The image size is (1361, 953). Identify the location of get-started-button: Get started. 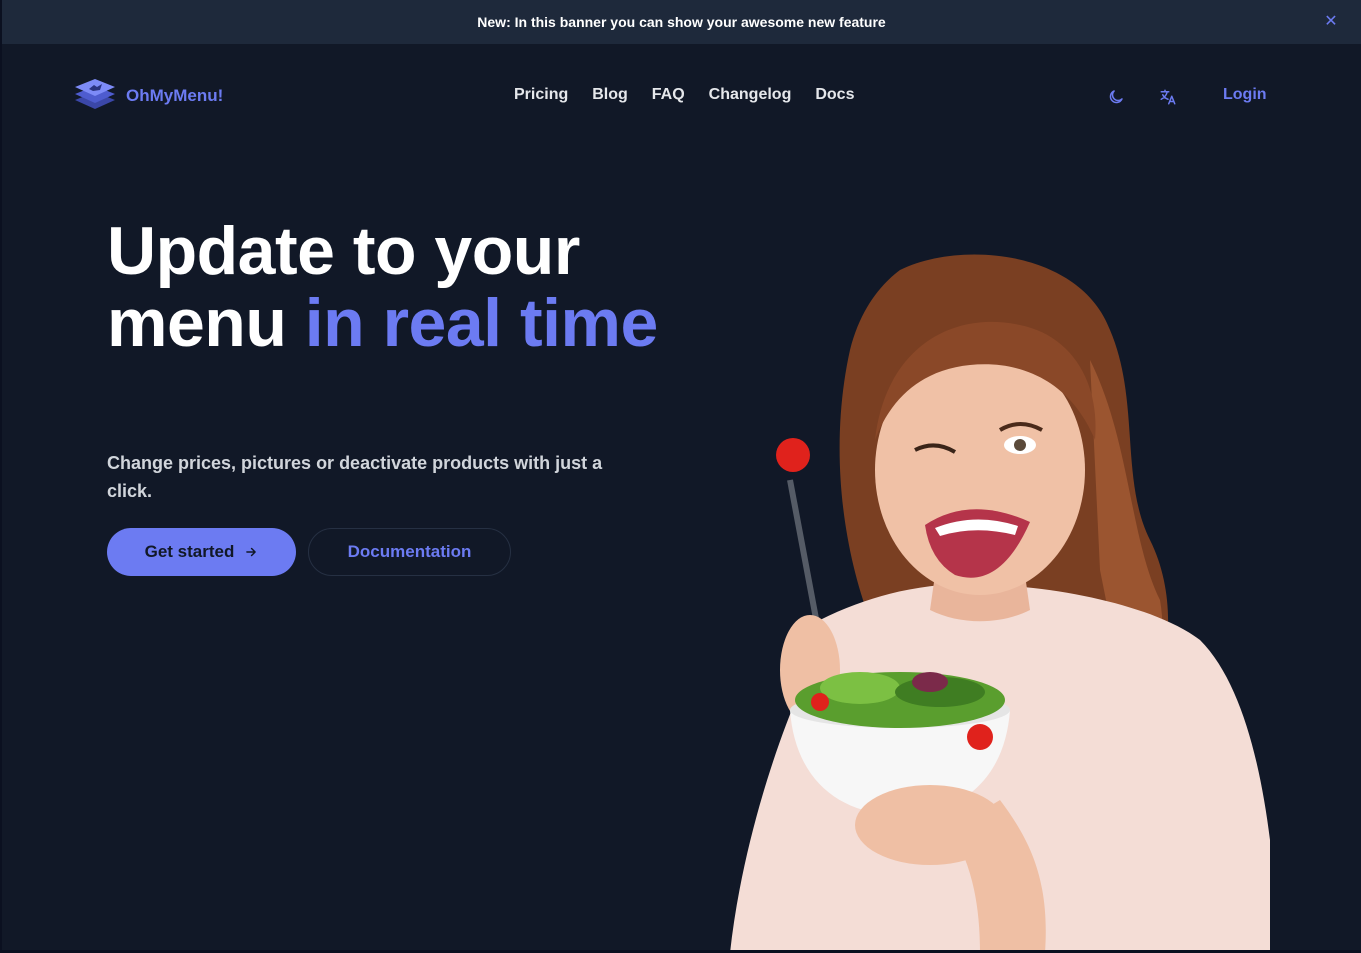
(201, 552).